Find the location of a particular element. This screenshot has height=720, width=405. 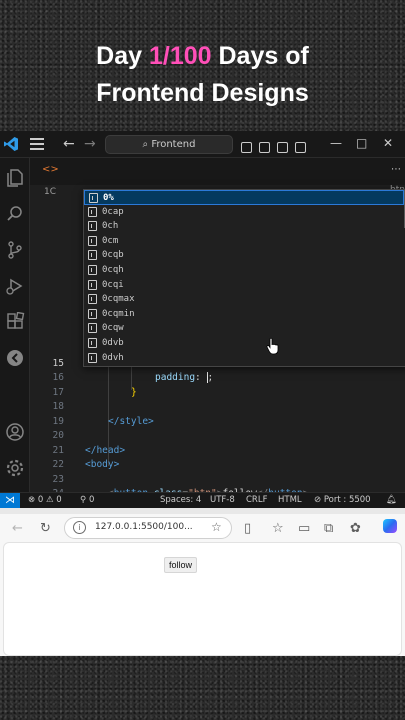

minimize-button: — is located at coordinates (336, 143).